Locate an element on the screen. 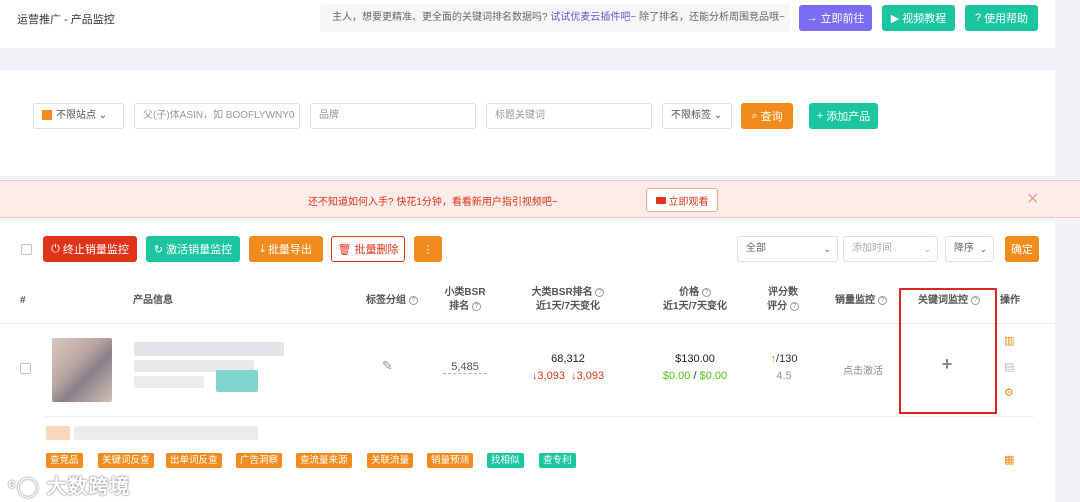 This screenshot has height=502, width=1080. sort-order-label: 降序 is located at coordinates (964, 248).